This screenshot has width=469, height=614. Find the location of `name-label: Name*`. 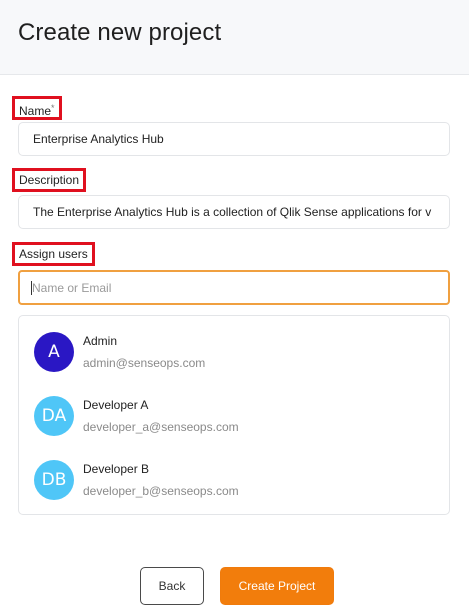

name-label: Name* is located at coordinates (37, 108).